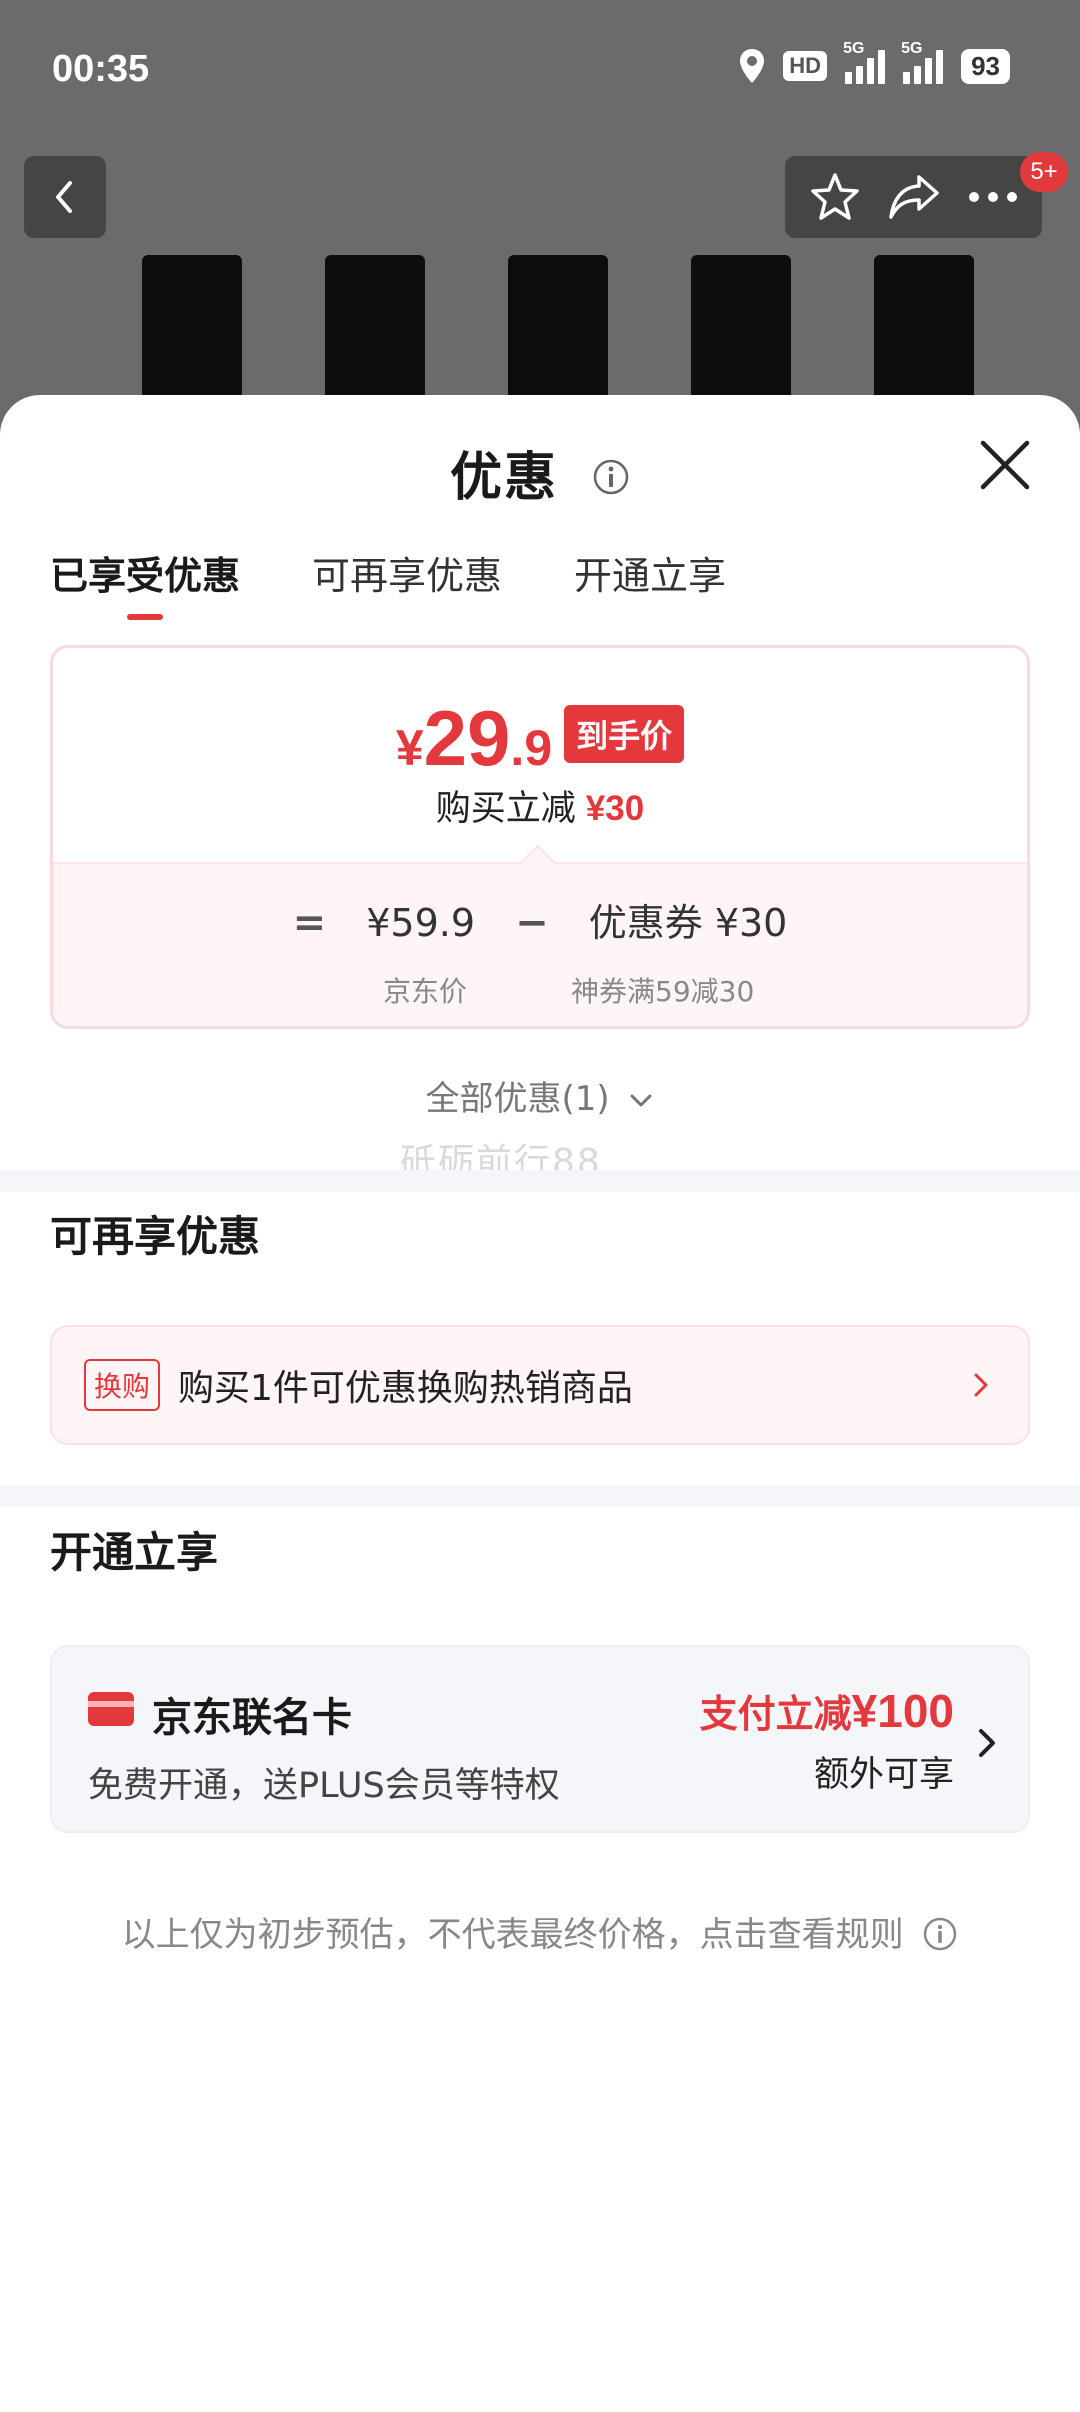 This screenshot has height=2412, width=1080. What do you see at coordinates (421, 923) in the screenshot?
I see `jd-price-value: ¥59.9` at bounding box center [421, 923].